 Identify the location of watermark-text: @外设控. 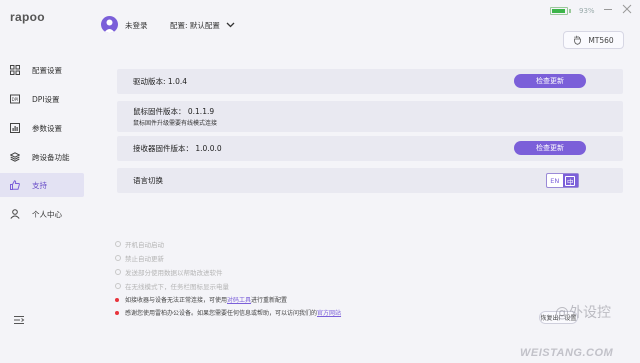
(583, 313).